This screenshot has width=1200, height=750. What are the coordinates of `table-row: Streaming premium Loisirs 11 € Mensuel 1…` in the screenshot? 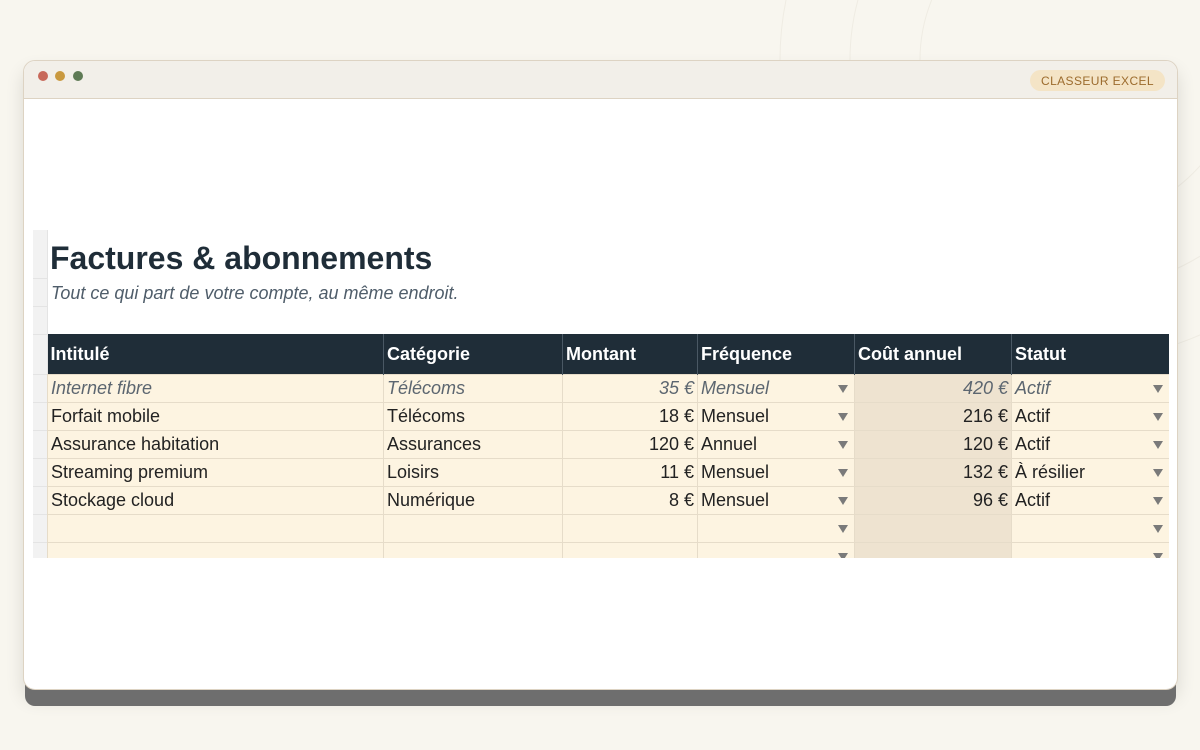 It's located at (608, 472).